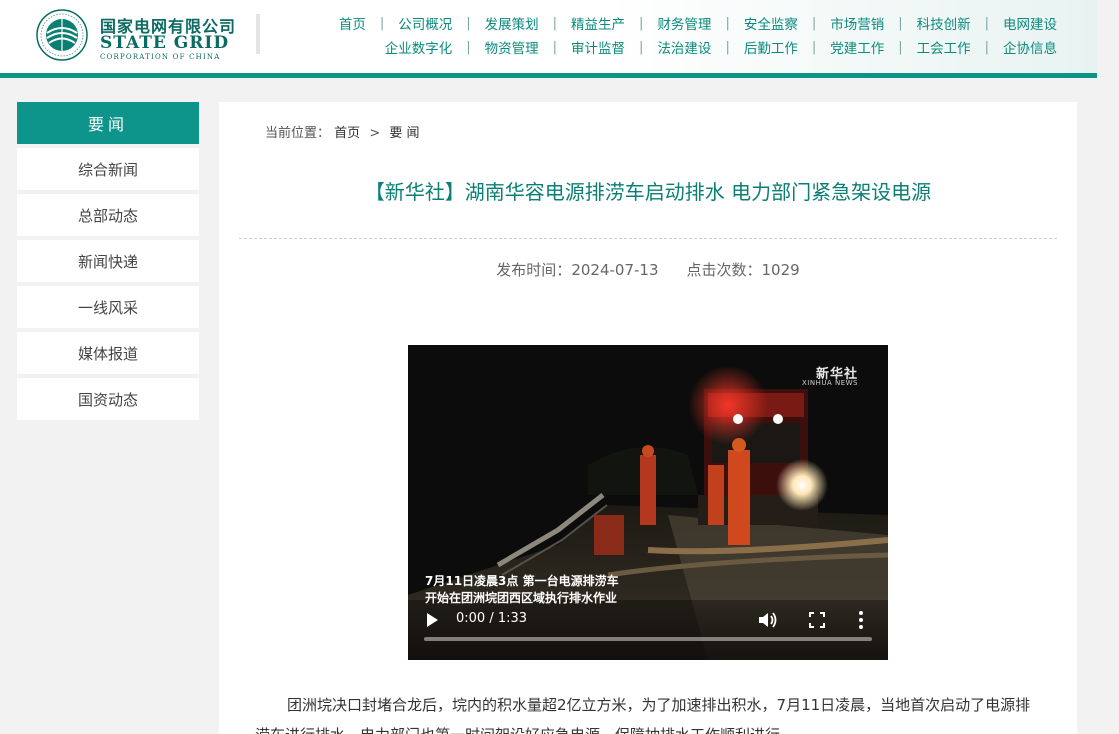 The width and height of the screenshot is (1119, 734). Describe the element at coordinates (160, 57) in the screenshot. I see `logo-english-subtitle: CORPORATION OF CHINA` at that location.